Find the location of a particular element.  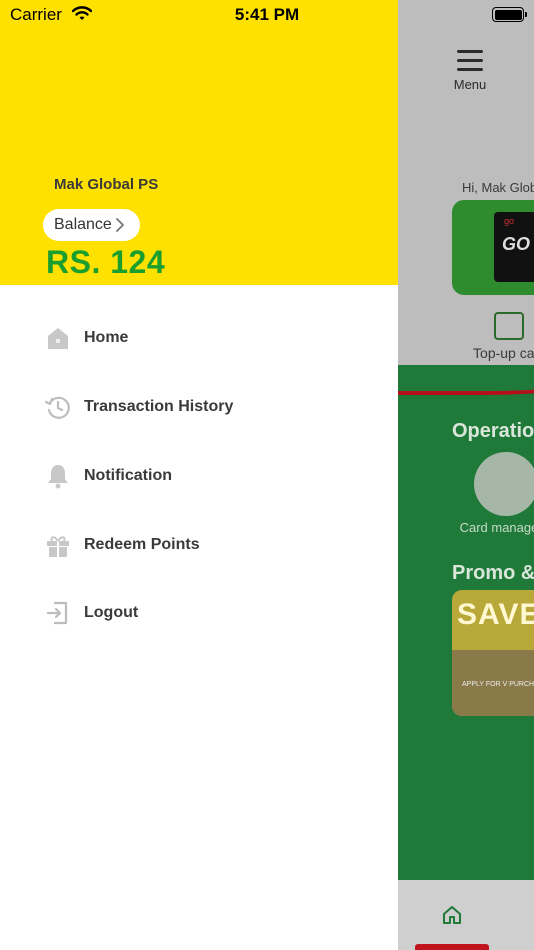

wallet-icon is located at coordinates (509, 326).